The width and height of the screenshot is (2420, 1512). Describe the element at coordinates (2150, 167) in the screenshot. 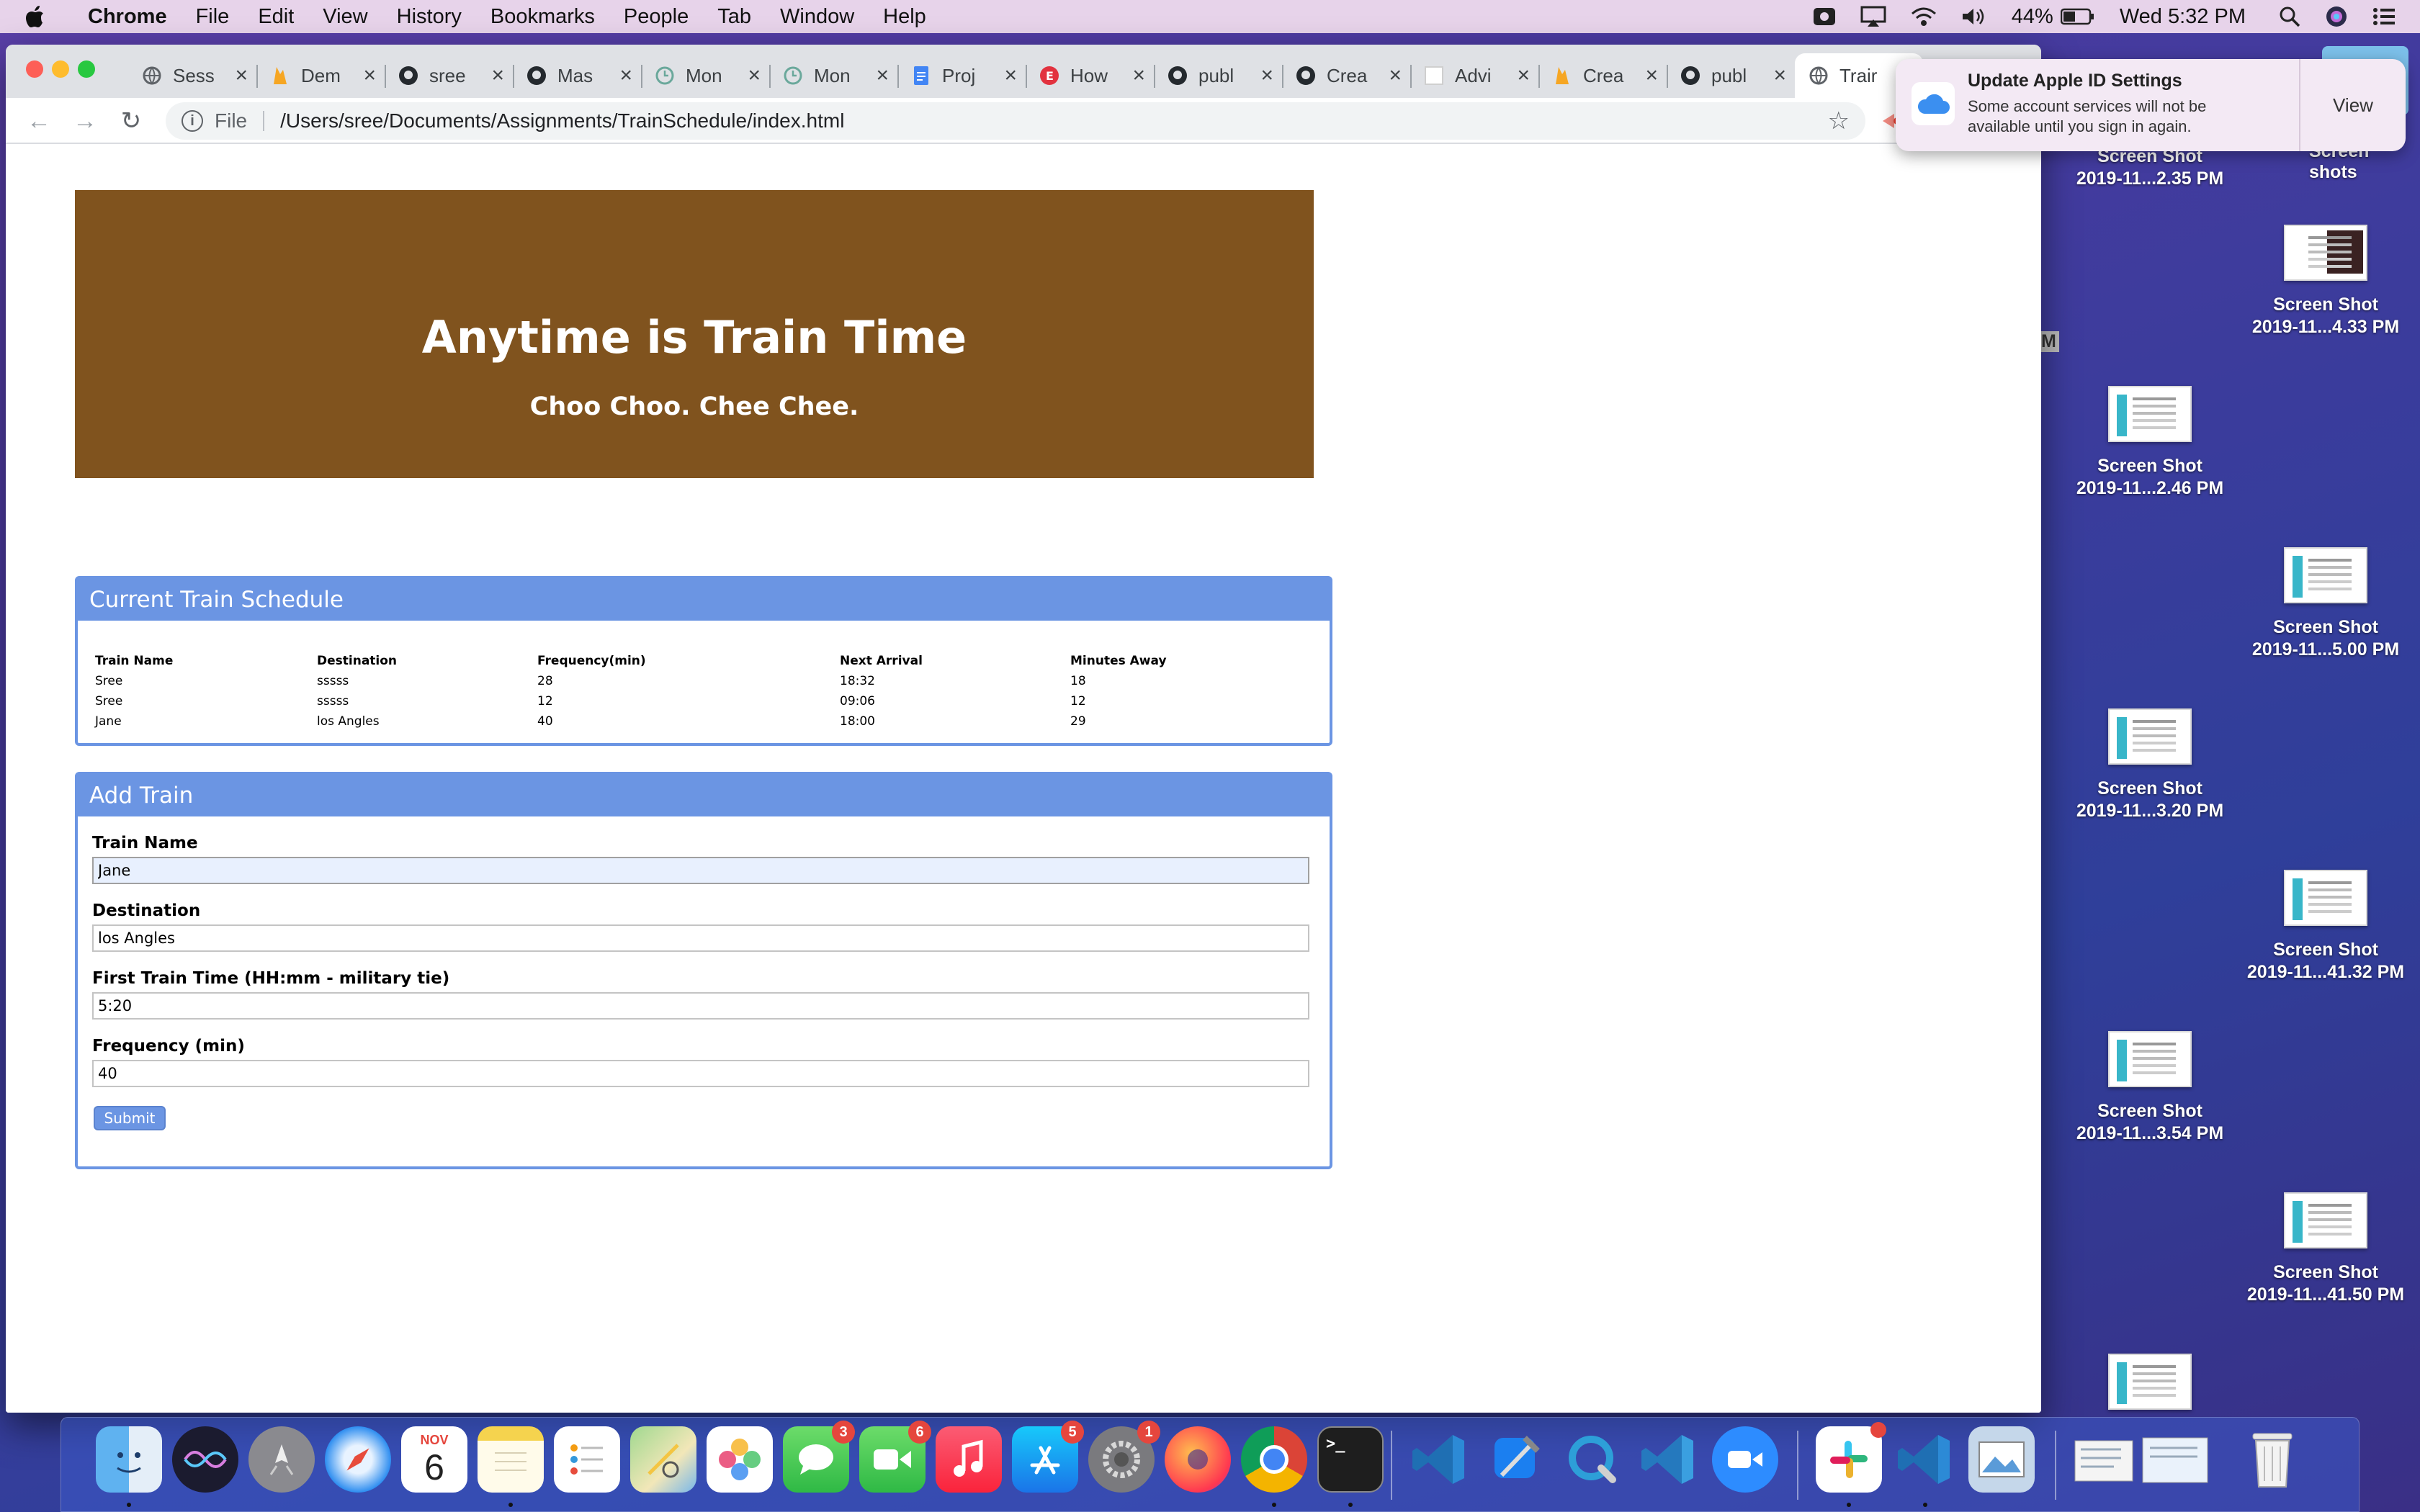

I see `desktop-screenshot-1: Screen Shot 2019-11...2.35 PM` at that location.